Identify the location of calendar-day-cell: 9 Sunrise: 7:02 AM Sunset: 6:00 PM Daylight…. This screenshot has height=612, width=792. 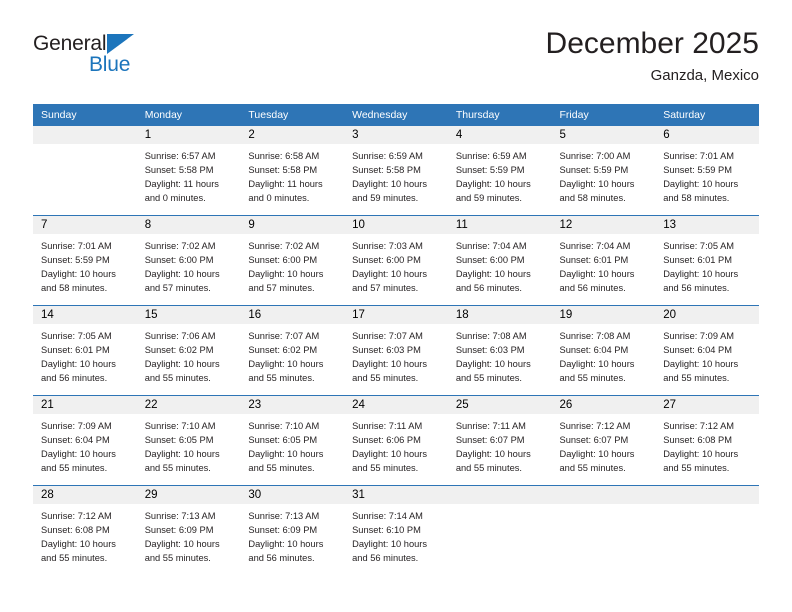
(292, 260).